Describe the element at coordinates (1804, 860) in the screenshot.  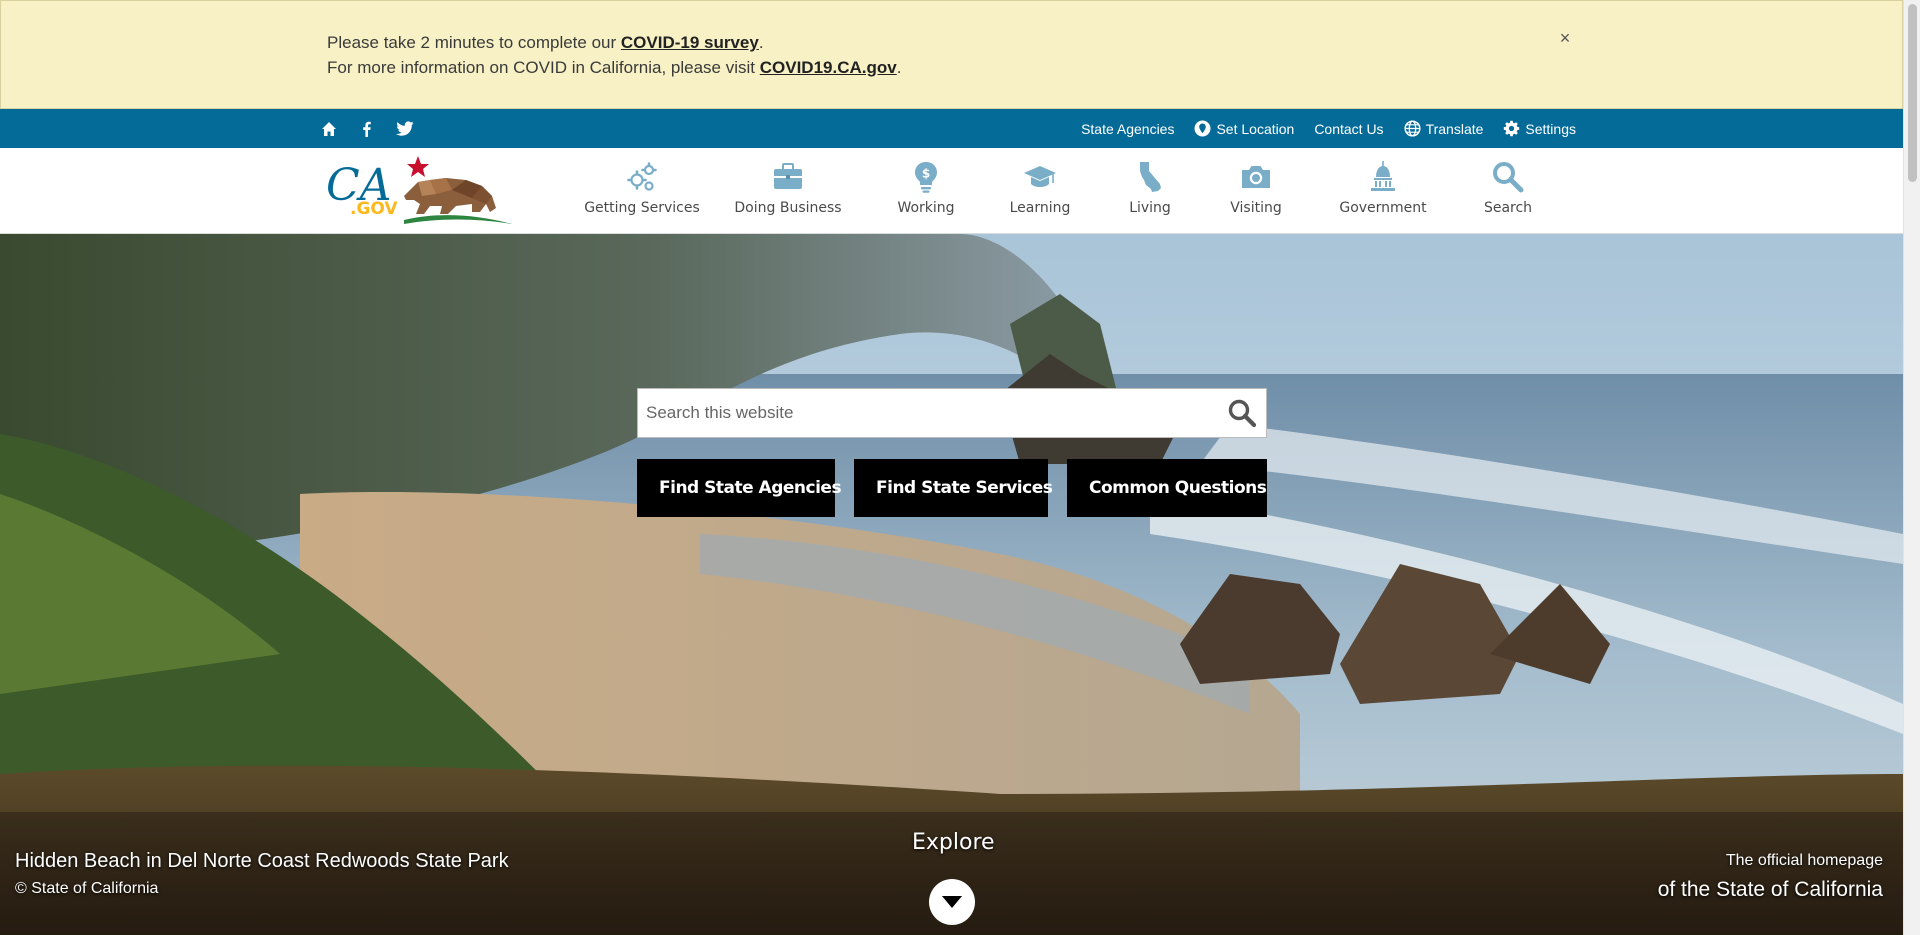
I see `official-homepage-line1: The official homepage` at that location.